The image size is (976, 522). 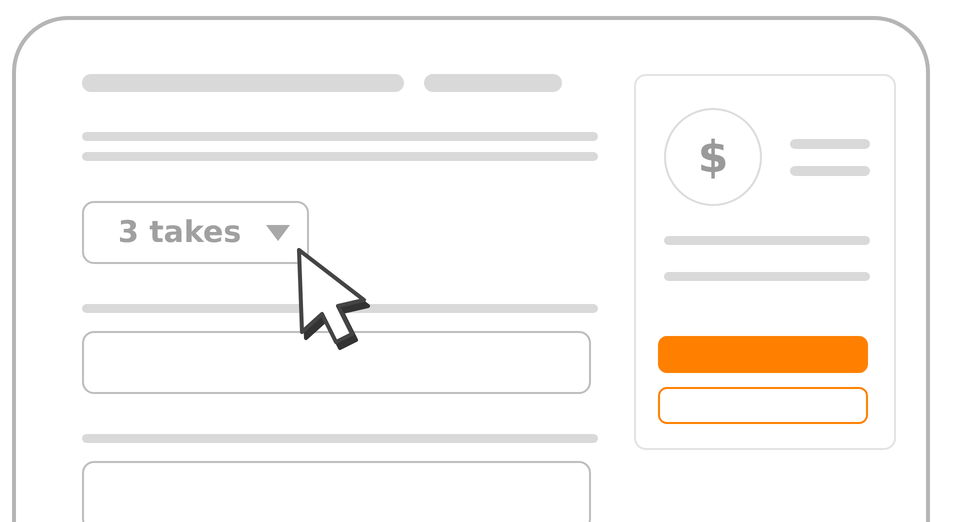 What do you see at coordinates (195, 232) in the screenshot?
I see `dropdown: 3 takes` at bounding box center [195, 232].